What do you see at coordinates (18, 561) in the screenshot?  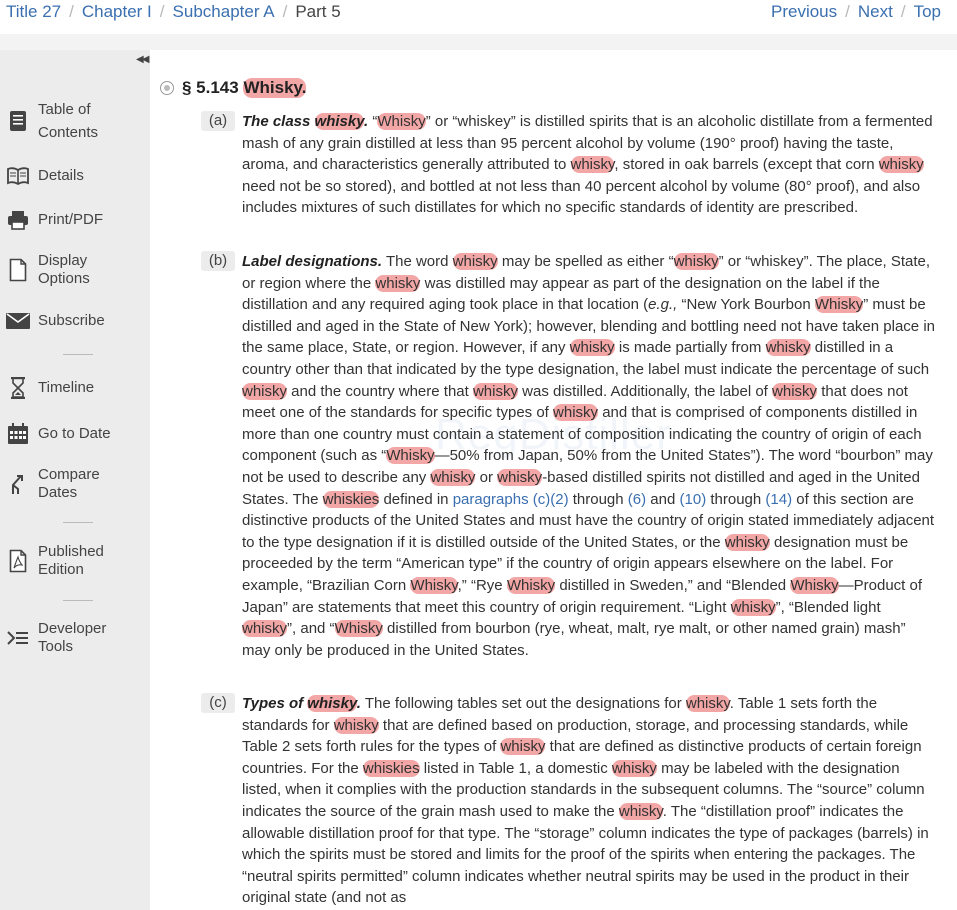 I see `pdf-document-icon` at bounding box center [18, 561].